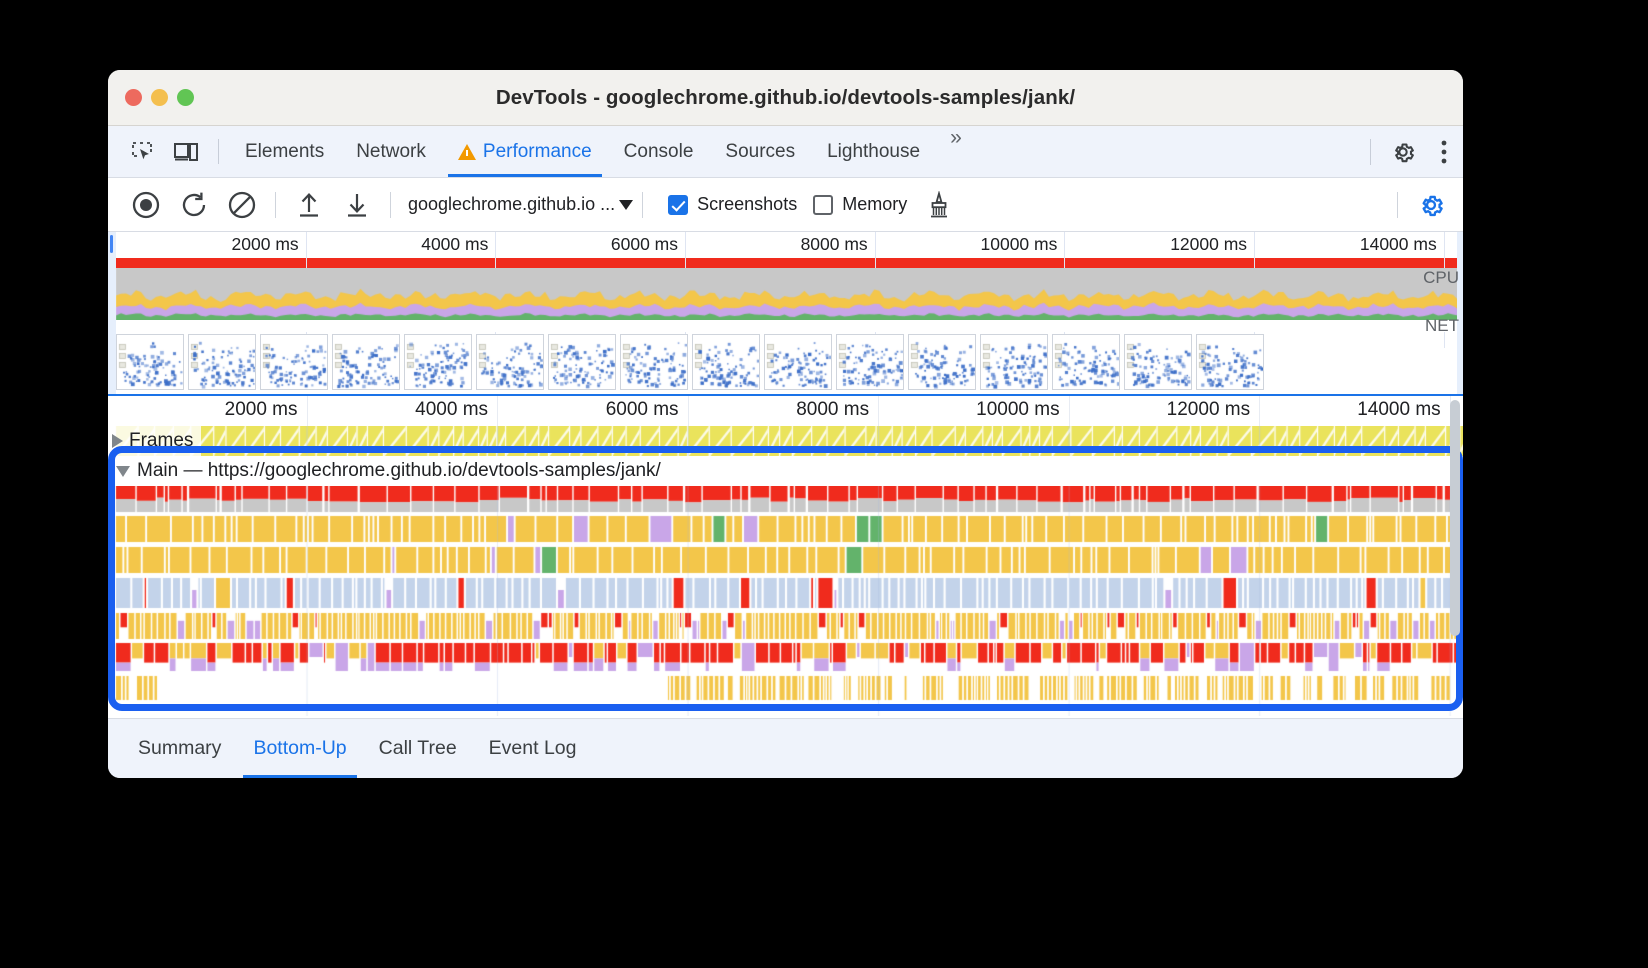 The image size is (1648, 968). I want to click on tab-label: Sources, so click(760, 151).